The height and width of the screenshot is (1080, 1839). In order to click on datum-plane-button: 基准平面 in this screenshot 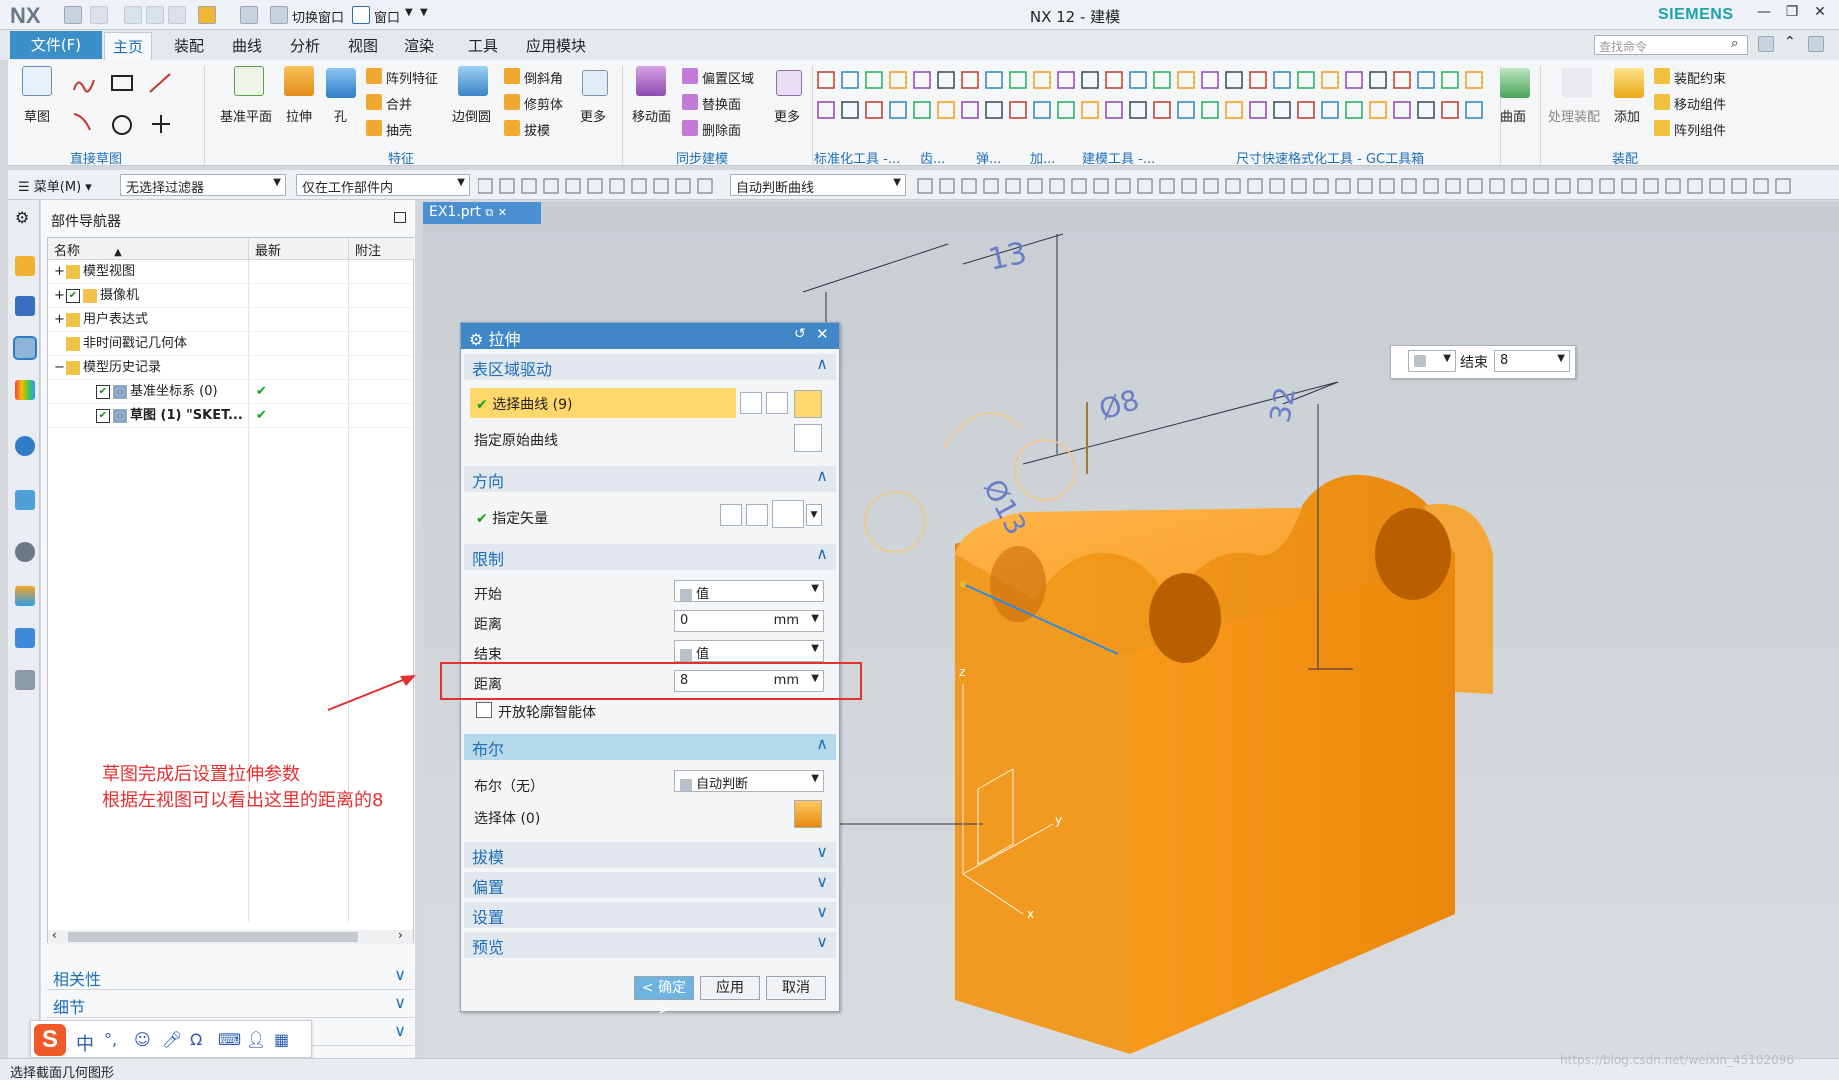, I will do `click(246, 115)`.